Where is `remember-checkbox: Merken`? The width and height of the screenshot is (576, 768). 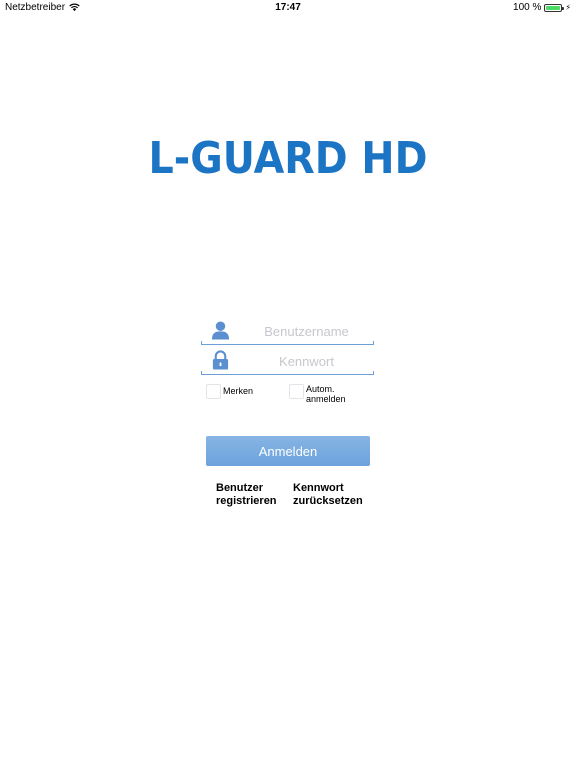
remember-checkbox: Merken is located at coordinates (229, 391).